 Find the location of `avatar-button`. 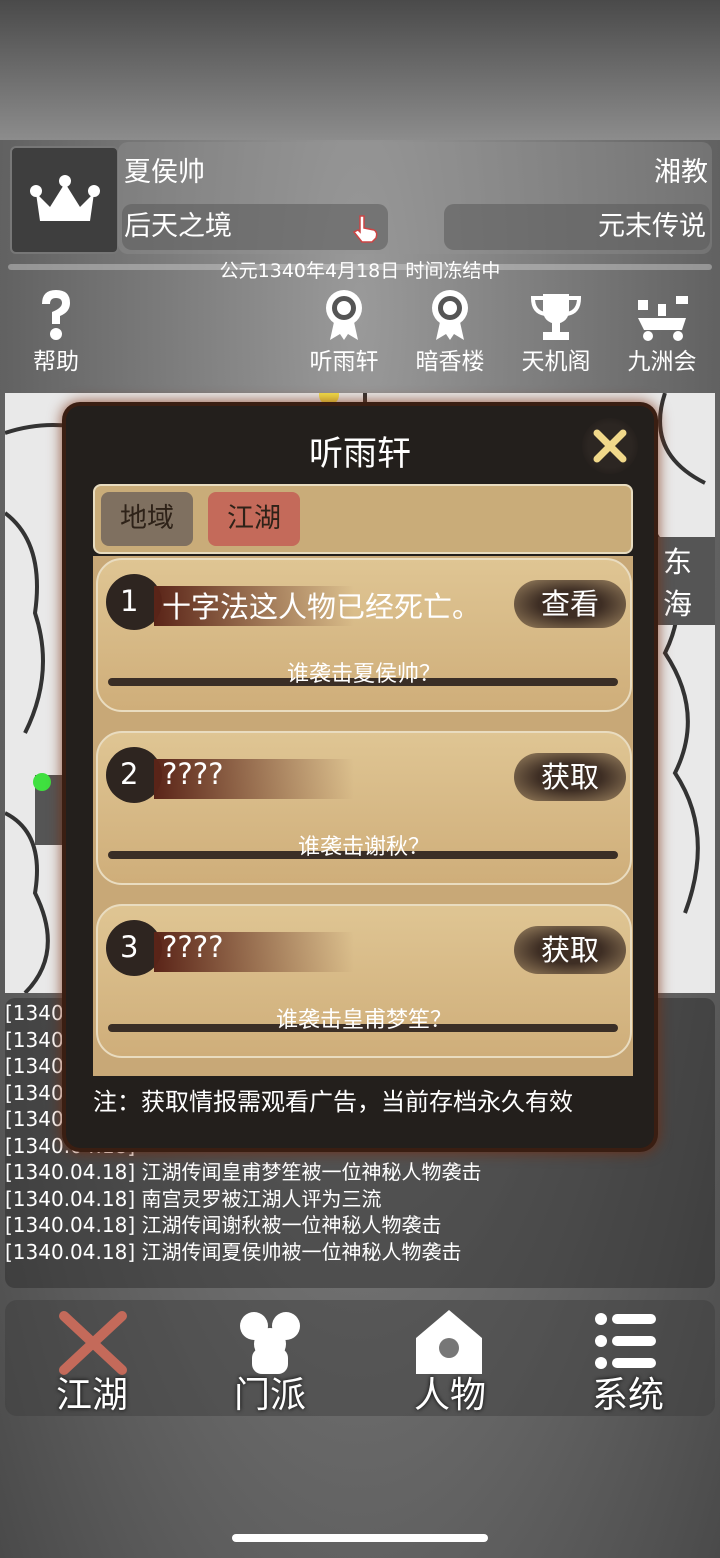

avatar-button is located at coordinates (64, 200).